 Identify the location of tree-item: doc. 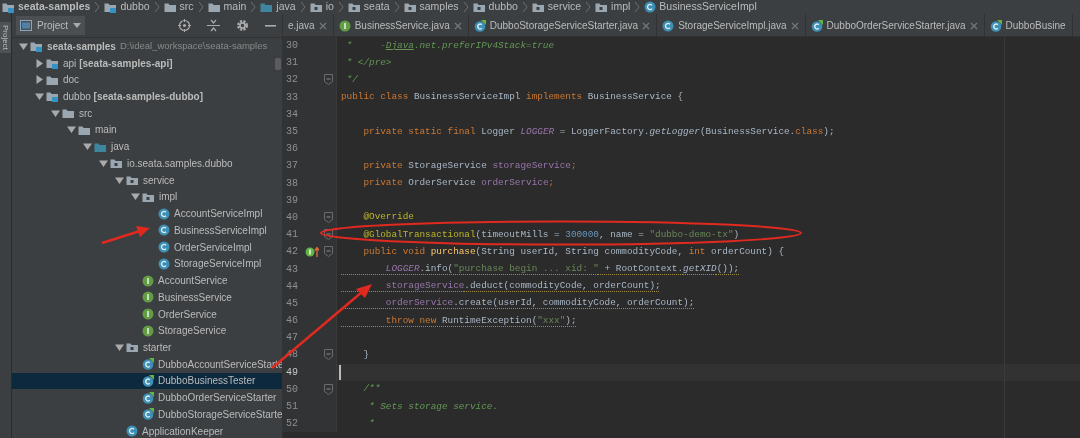
(147, 80).